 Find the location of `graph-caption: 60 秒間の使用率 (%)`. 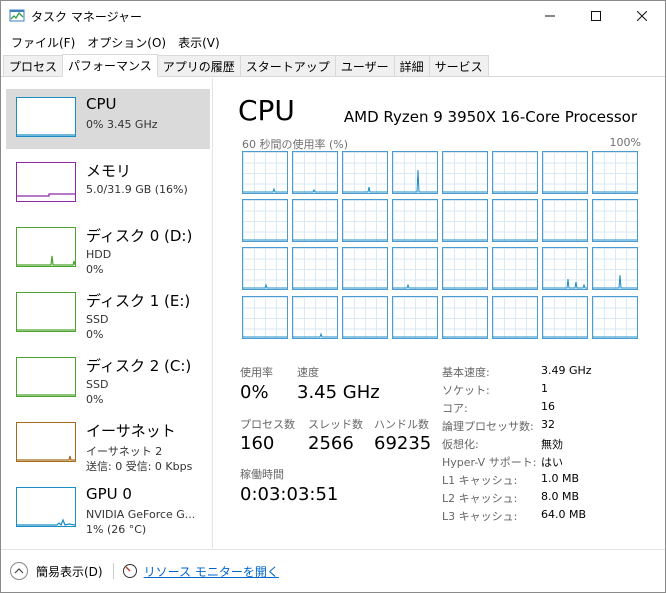

graph-caption: 60 秒間の使用率 (%) is located at coordinates (295, 144).